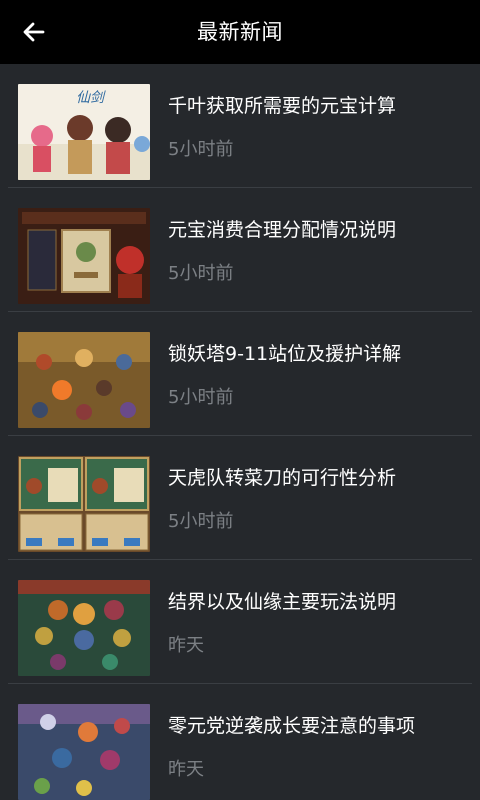 The height and width of the screenshot is (800, 480). Describe the element at coordinates (282, 230) in the screenshot. I see `news-title: 元宝消费合理分配情况说明` at that location.